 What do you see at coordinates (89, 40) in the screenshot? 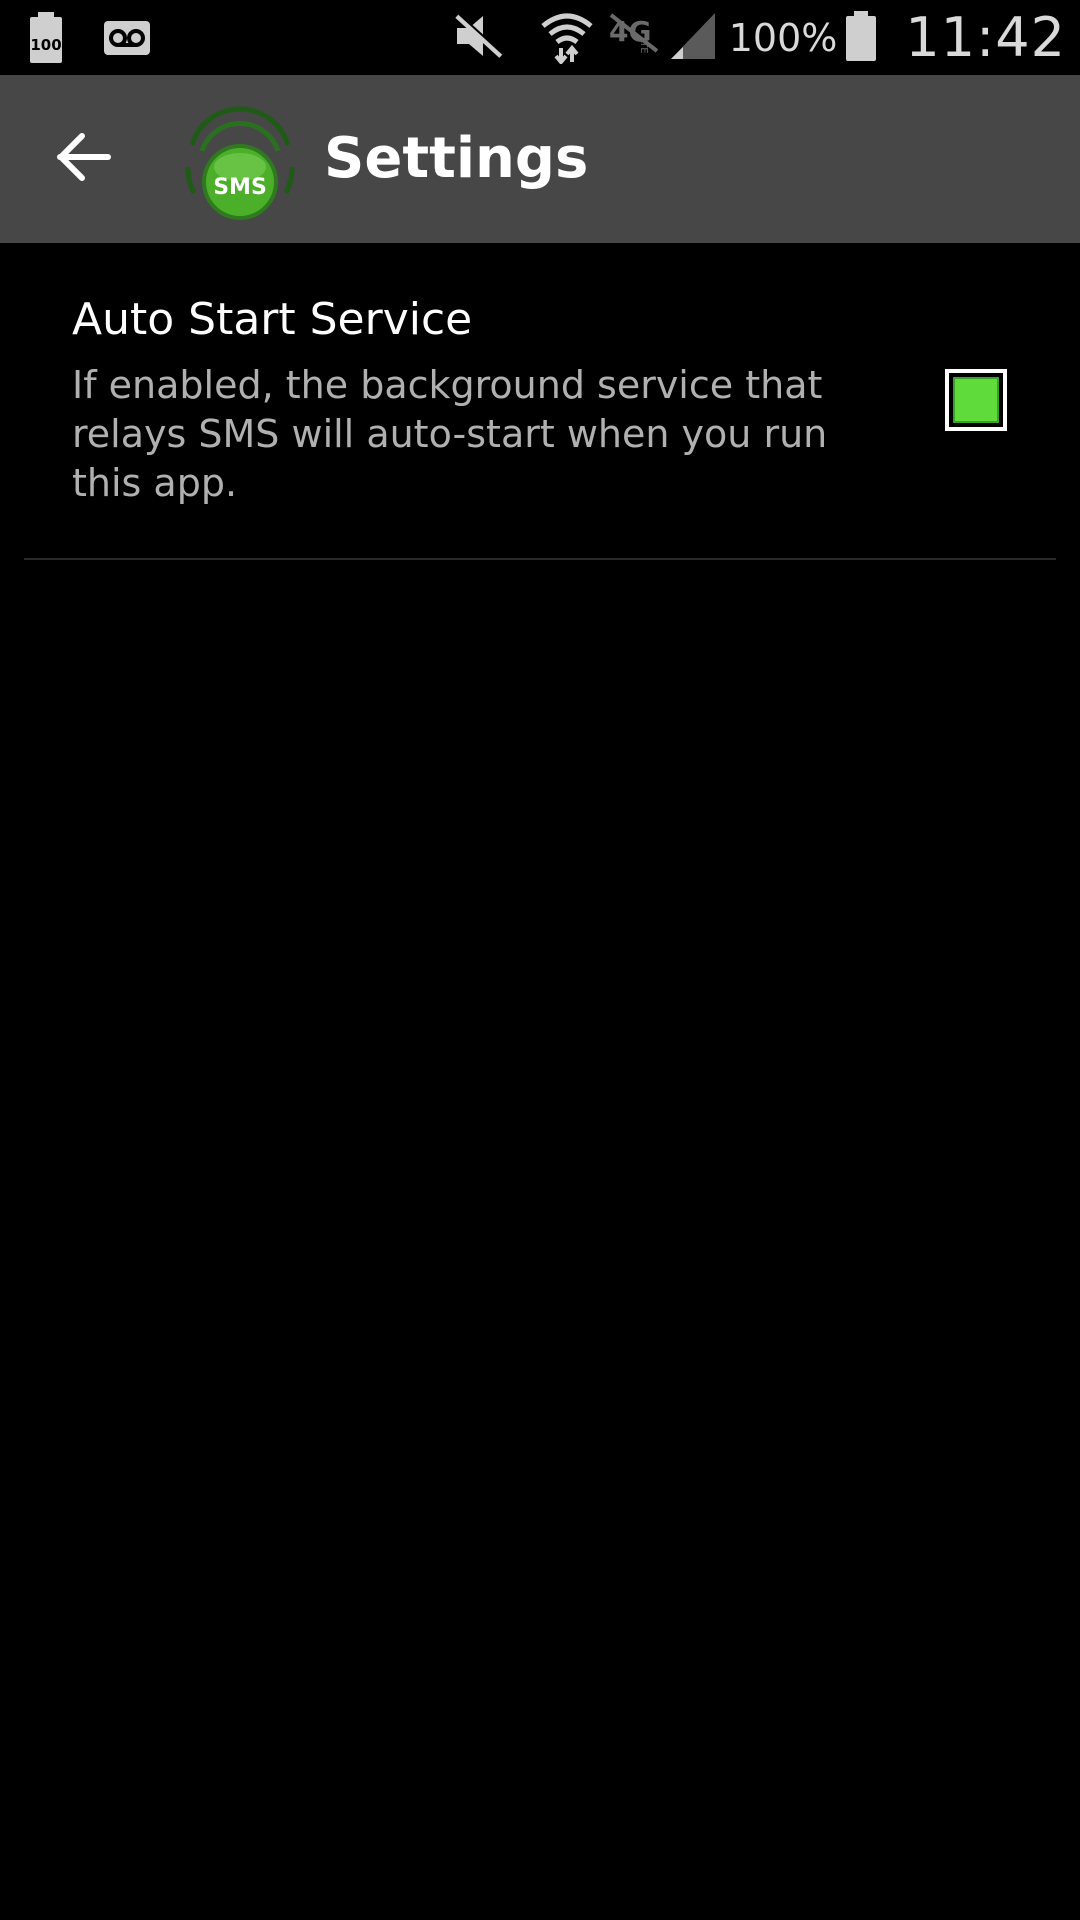
I see `status-bar-left: 100` at bounding box center [89, 40].